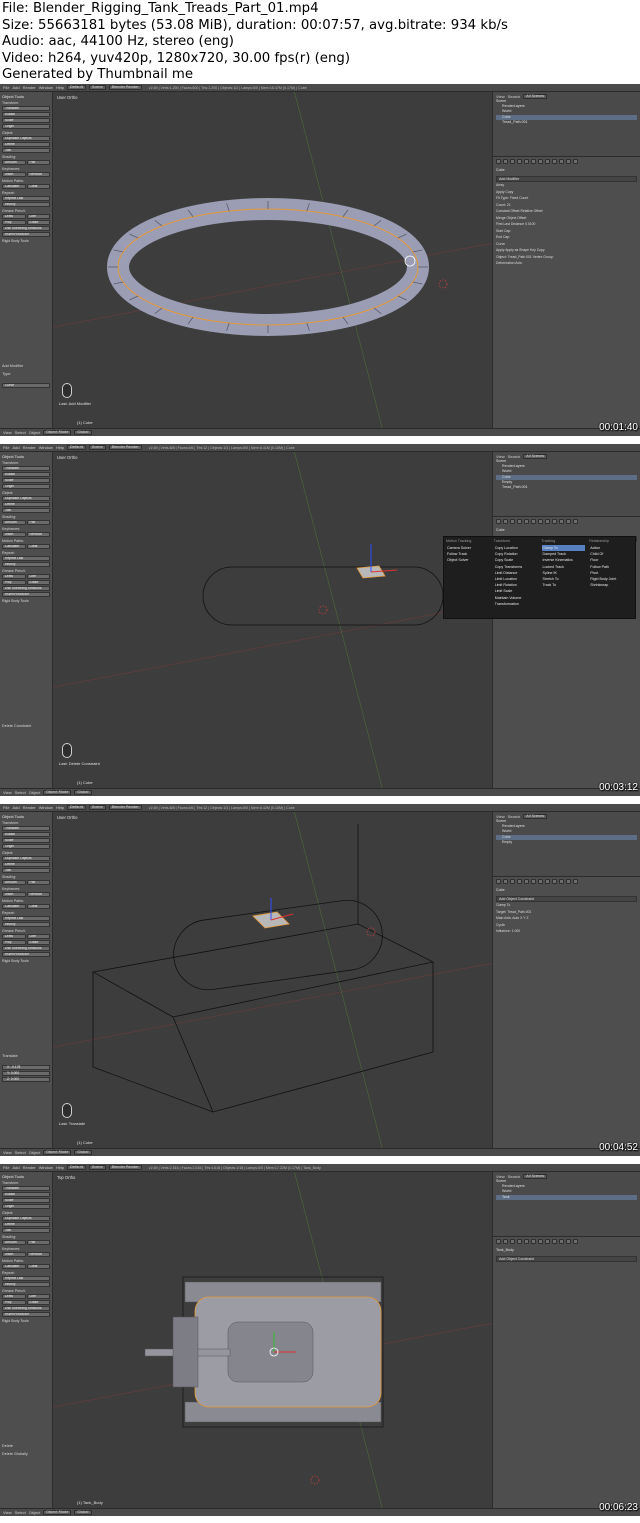  What do you see at coordinates (38, 1296) in the screenshot?
I see `line-button: Line` at bounding box center [38, 1296].